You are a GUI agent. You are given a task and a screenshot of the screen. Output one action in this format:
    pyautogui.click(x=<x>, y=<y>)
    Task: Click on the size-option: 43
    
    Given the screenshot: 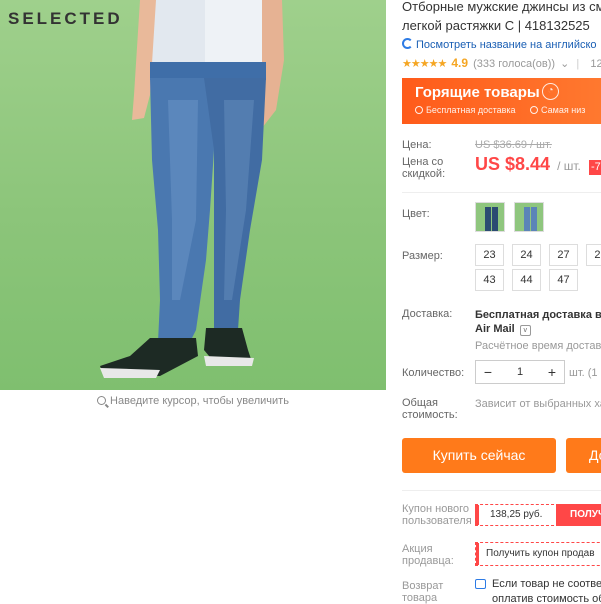 What is the action you would take?
    pyautogui.click(x=489, y=280)
    